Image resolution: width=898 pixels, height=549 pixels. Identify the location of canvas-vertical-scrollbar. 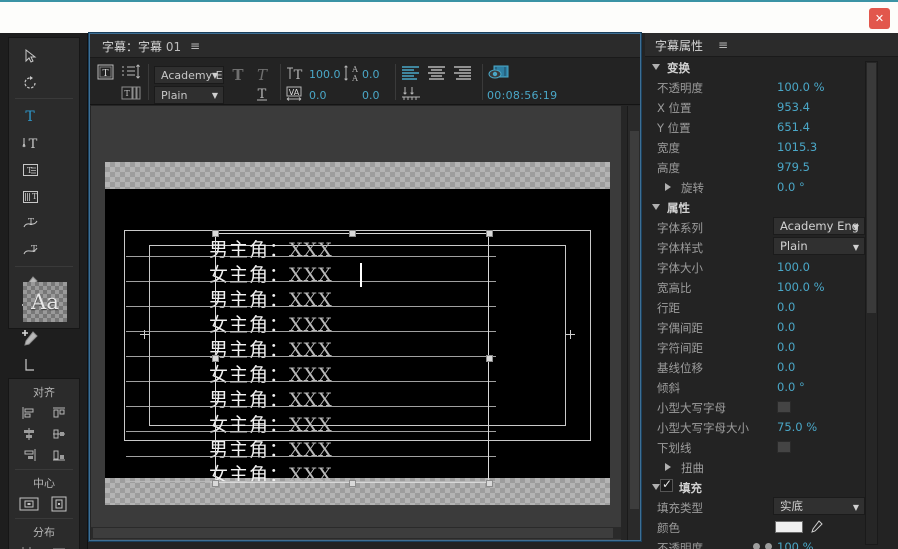
(633, 323).